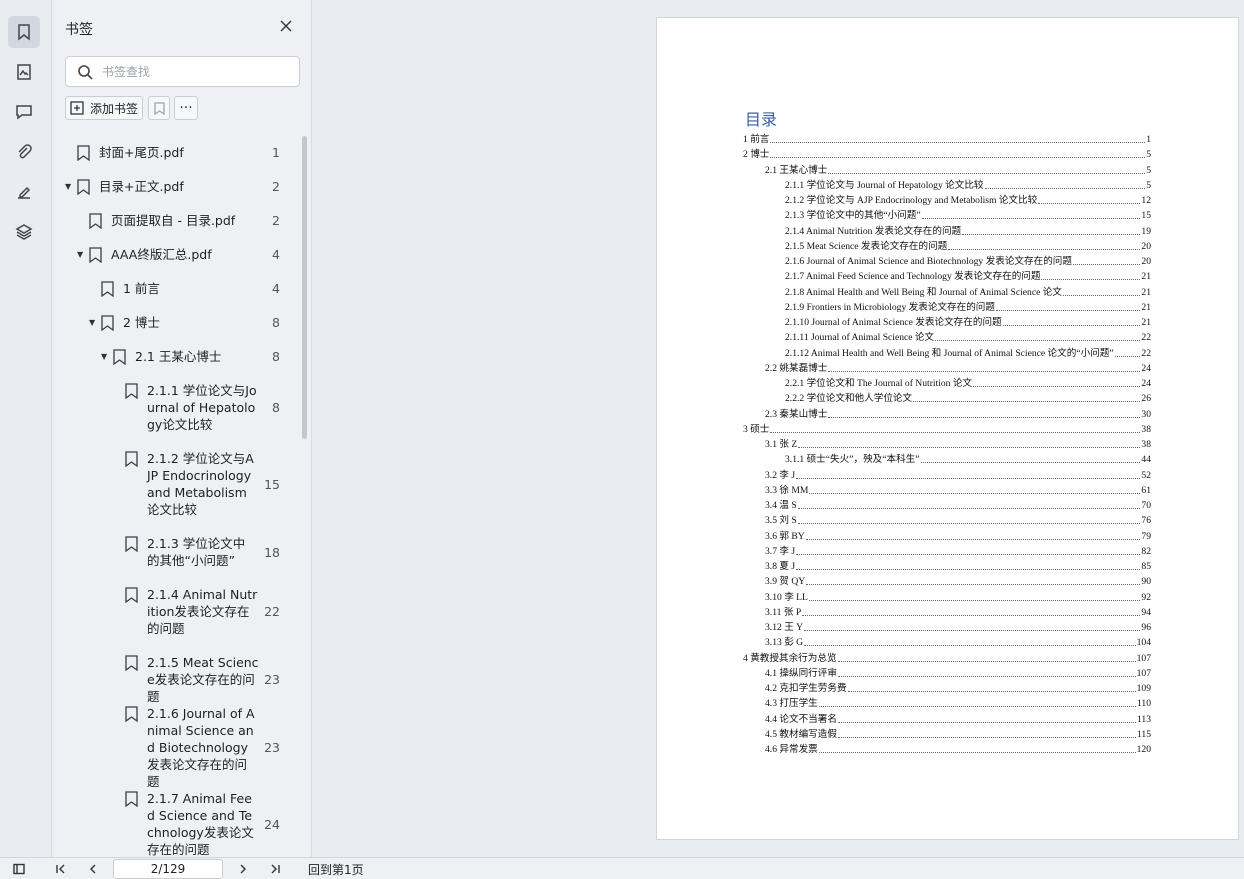  Describe the element at coordinates (1146, 475) in the screenshot. I see `toc-entry-page: 52` at that location.